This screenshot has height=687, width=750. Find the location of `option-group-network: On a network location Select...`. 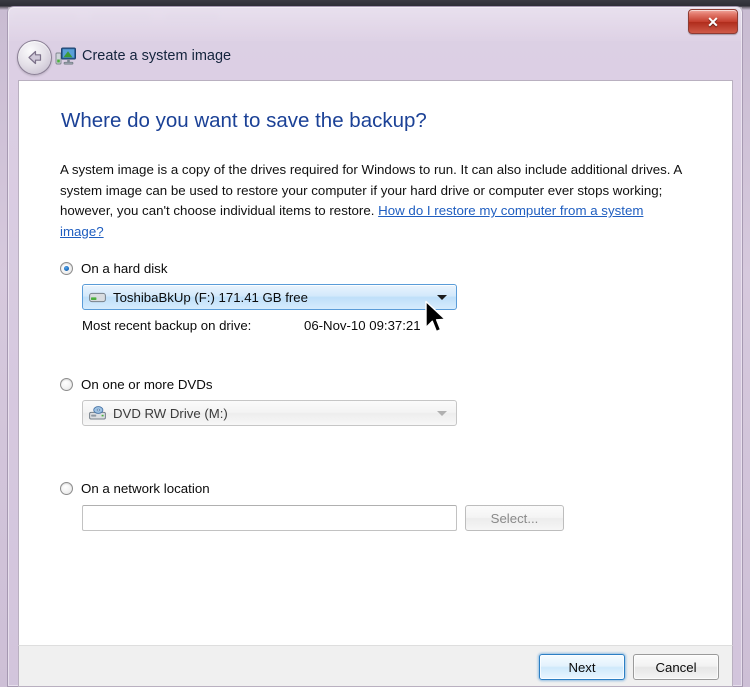

option-group-network: On a network location Select... is located at coordinates (312, 506).